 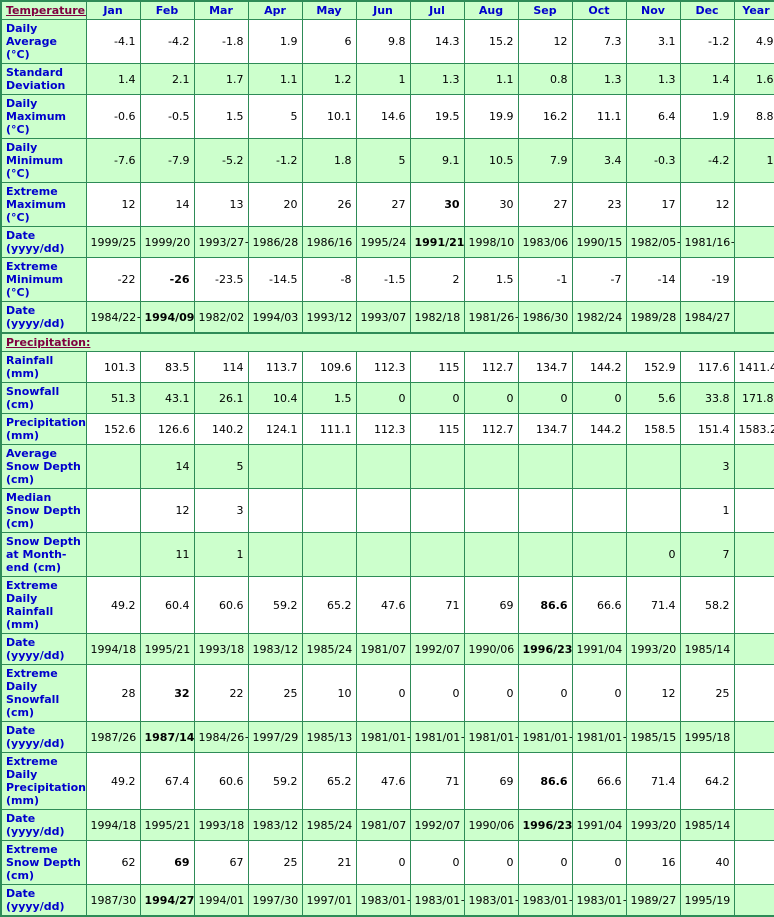 What do you see at coordinates (275, 41) in the screenshot?
I see `cell-apr: 1.9` at bounding box center [275, 41].